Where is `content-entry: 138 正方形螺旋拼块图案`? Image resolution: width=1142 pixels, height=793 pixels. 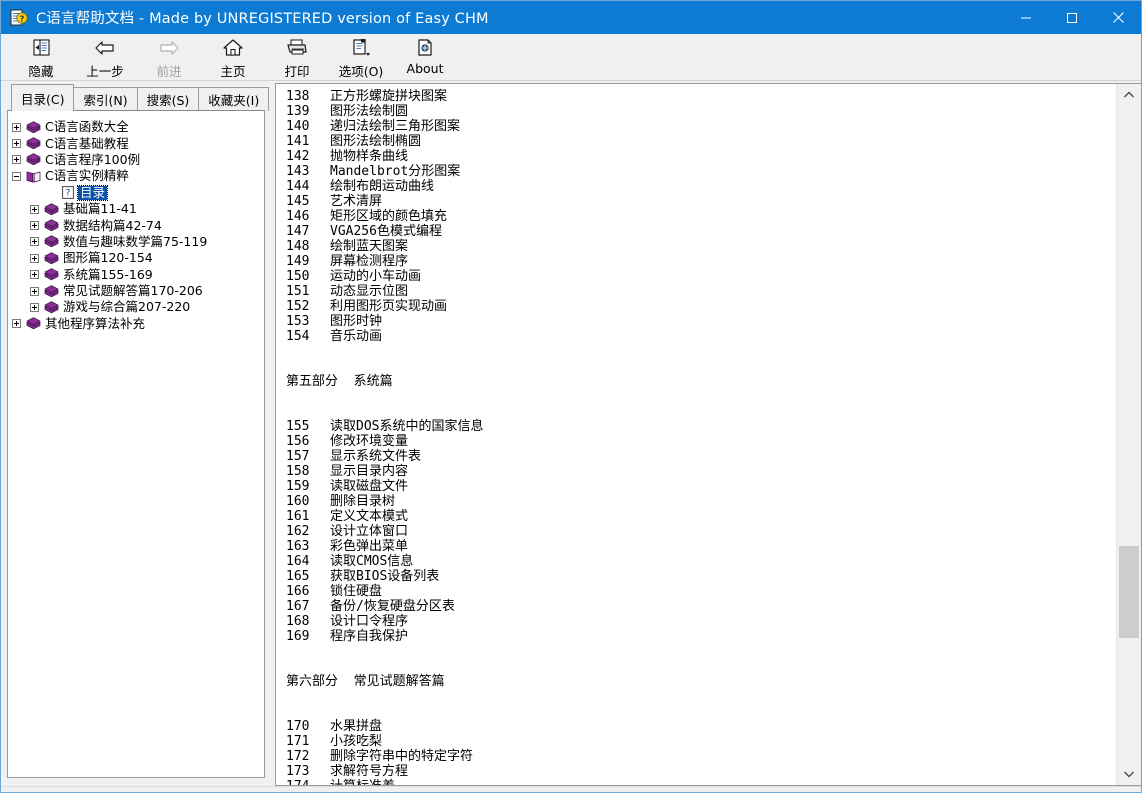 content-entry: 138 正方形螺旋拼块图案 is located at coordinates (696, 96).